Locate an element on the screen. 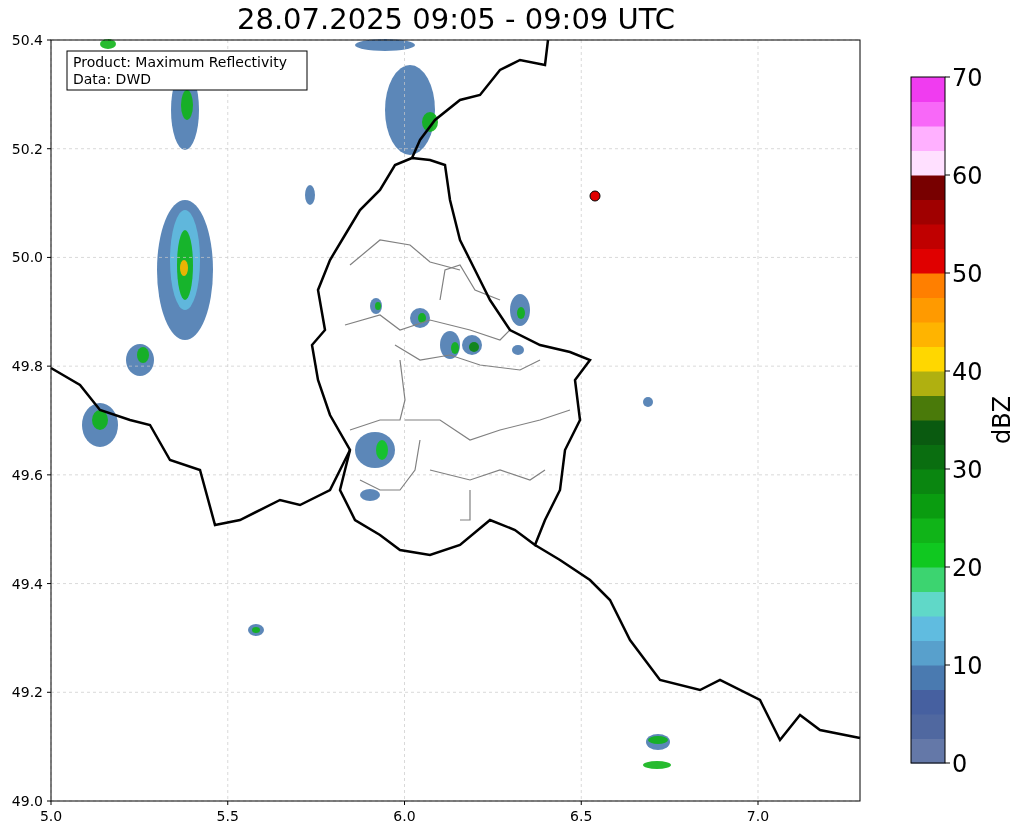 Image resolution: width=1023 pixels, height=834 pixels. y-tick-label: 50.4 is located at coordinates (27, 40).